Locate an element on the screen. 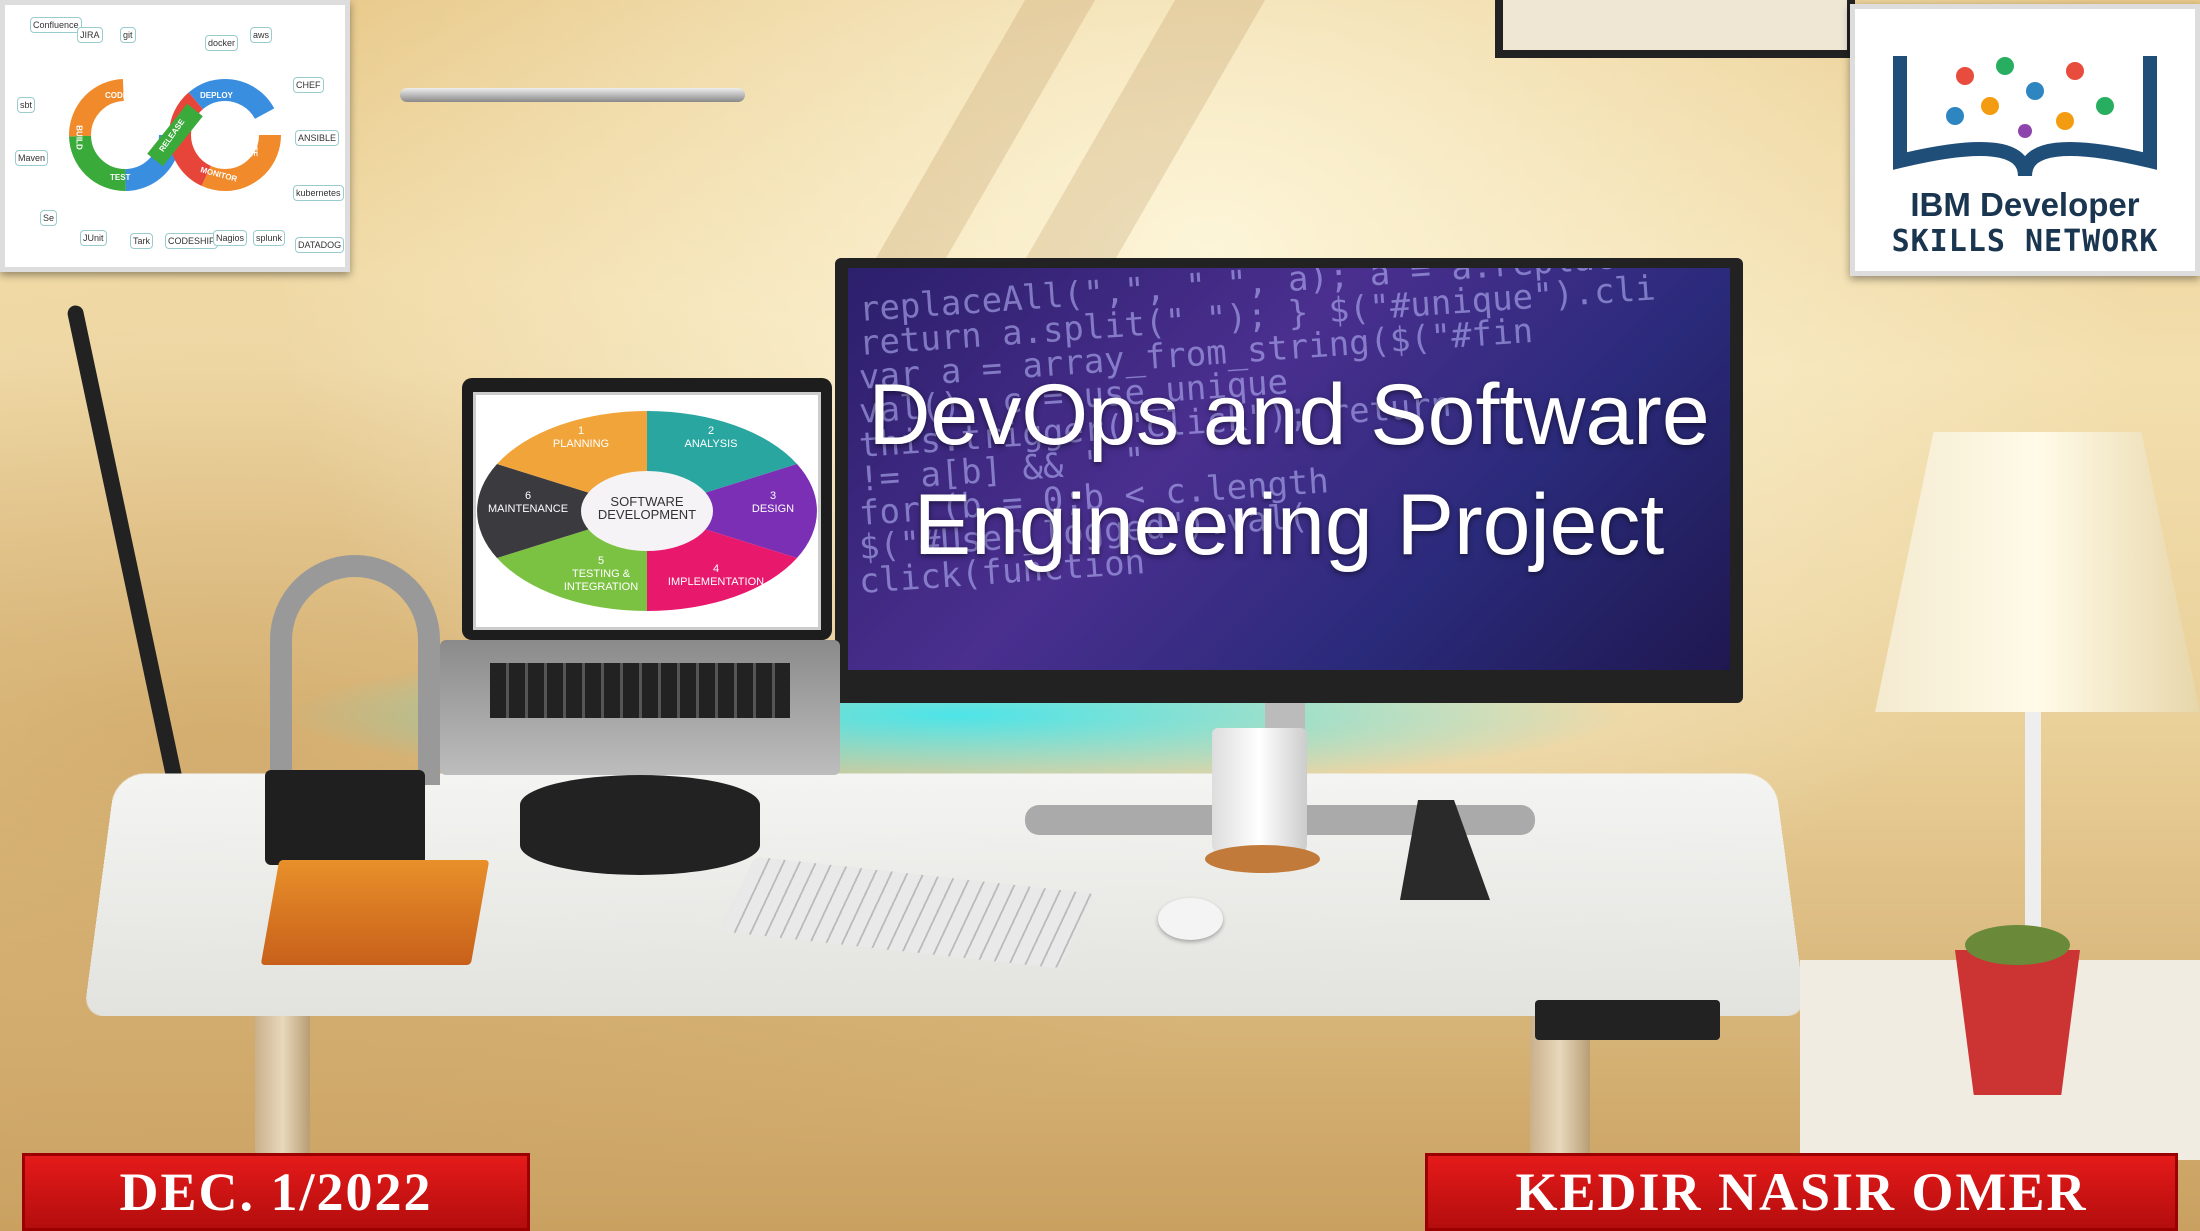 This screenshot has width=2200, height=1231. stage-deploy: DEPLOY is located at coordinates (216, 95).